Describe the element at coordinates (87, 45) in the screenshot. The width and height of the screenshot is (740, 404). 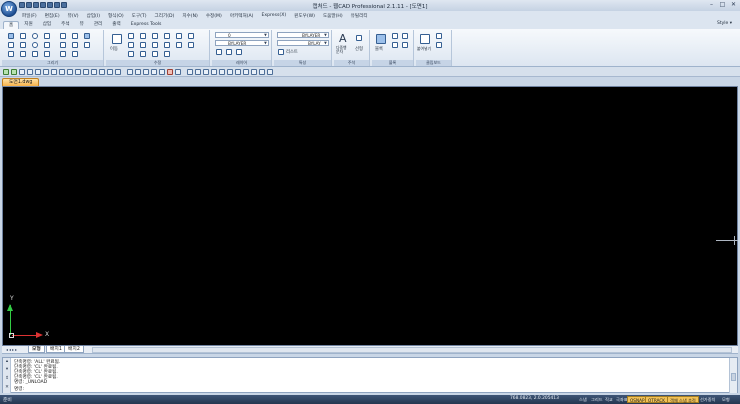
I see `point-icon` at that location.